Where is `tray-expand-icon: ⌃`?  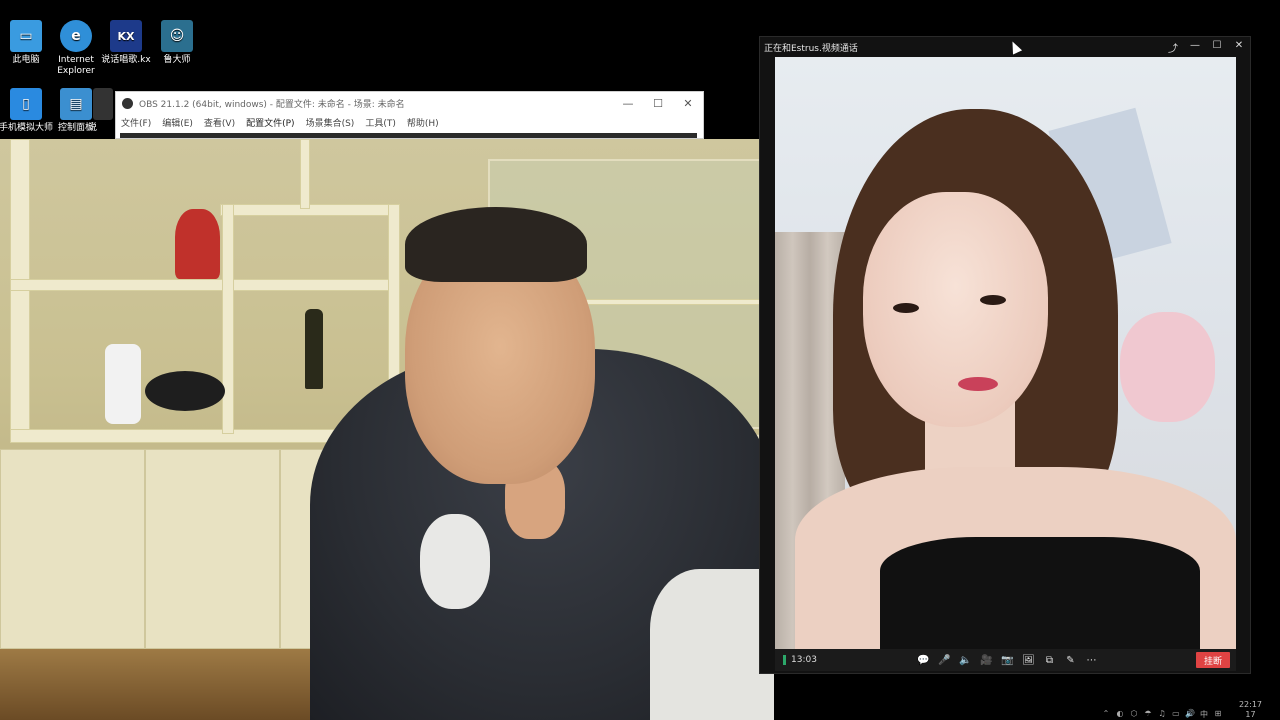
tray-expand-icon: ⌃ is located at coordinates (1106, 714).